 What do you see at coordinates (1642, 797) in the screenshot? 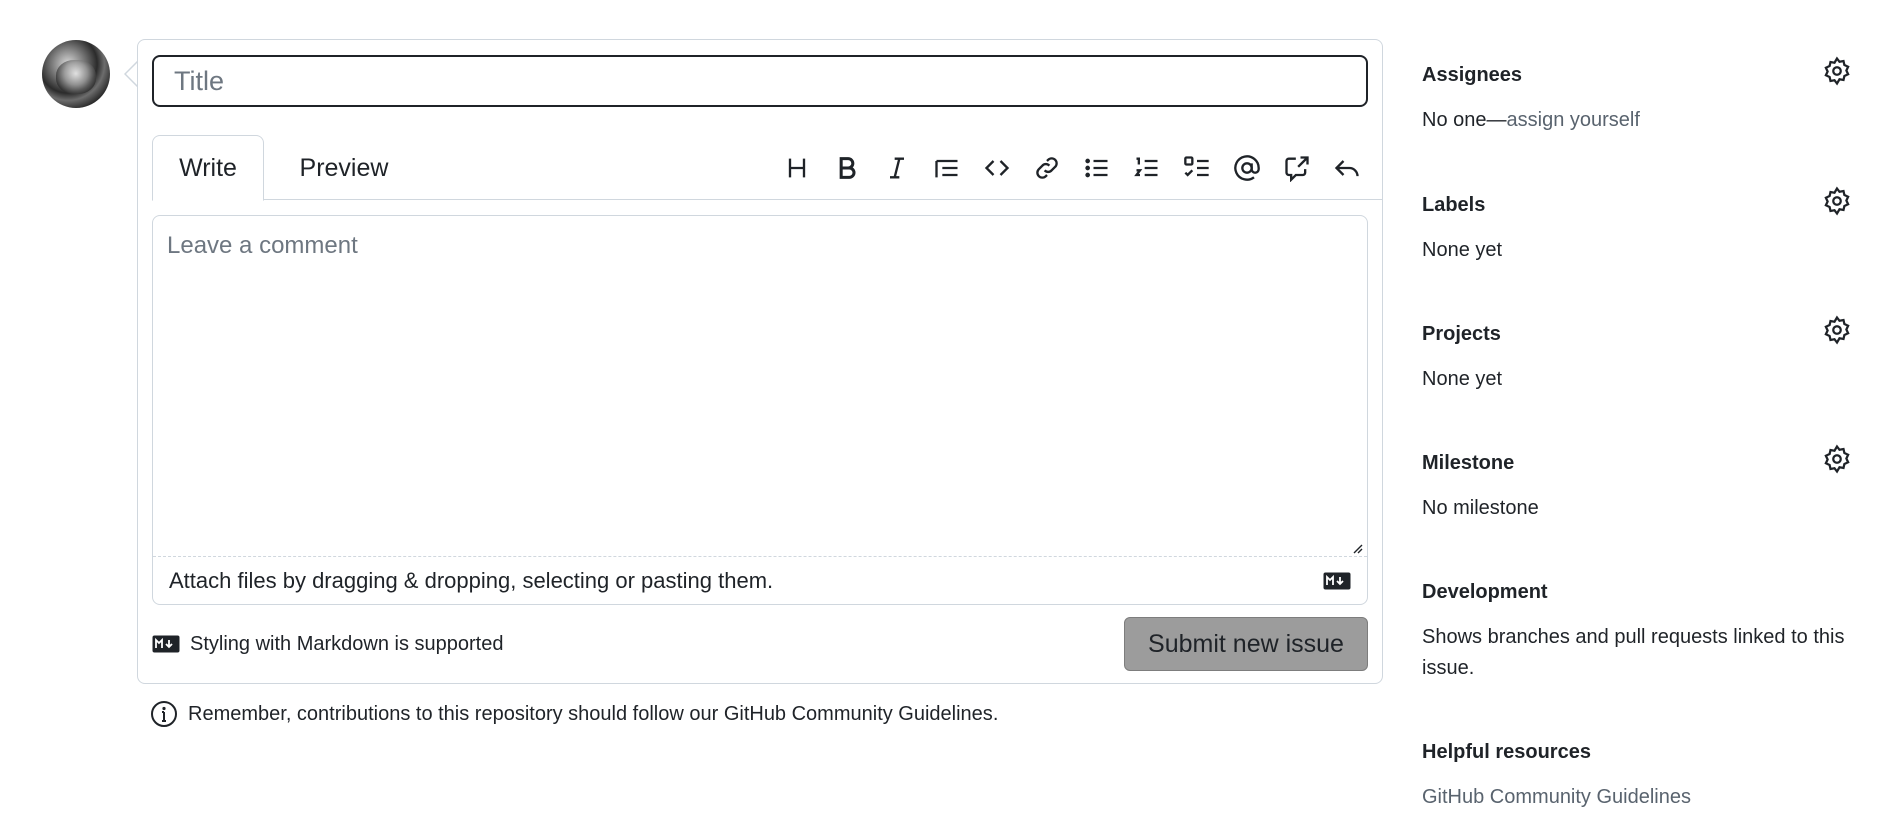
I see `helpful-guidelines-link: GitHub Community Guidelines` at bounding box center [1642, 797].